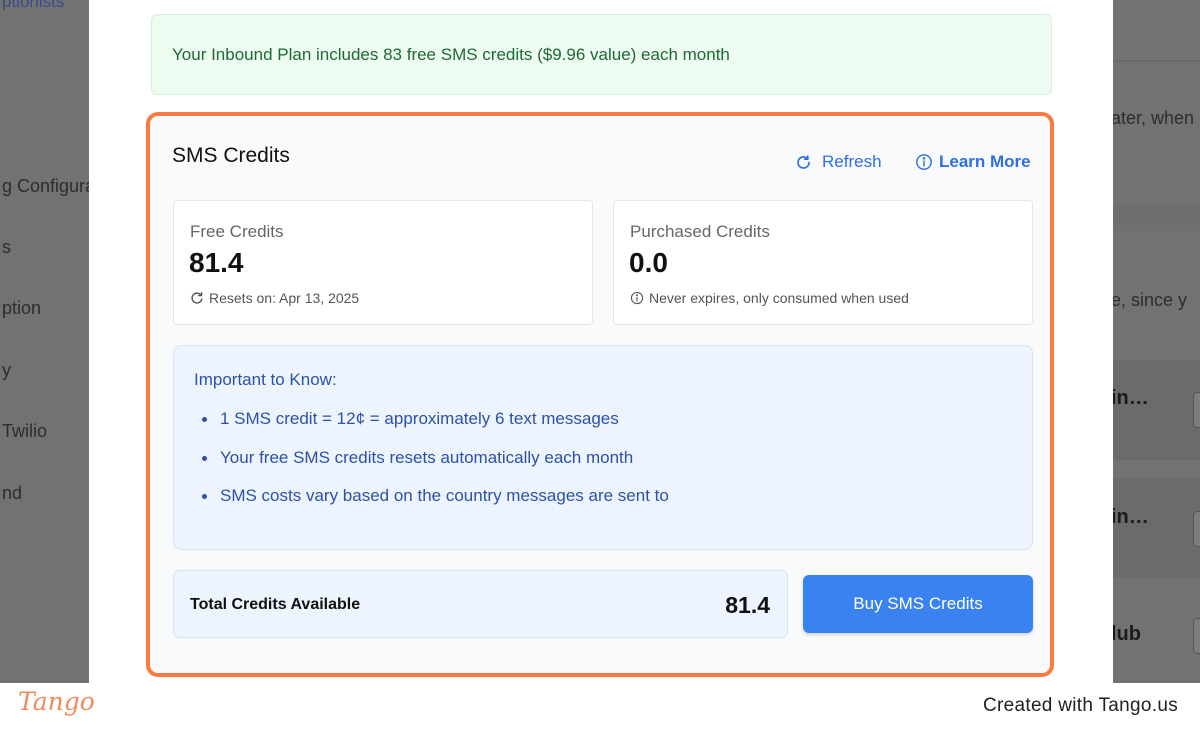 The width and height of the screenshot is (1200, 729). What do you see at coordinates (1080, 705) in the screenshot?
I see `created-with-text: Created with Tango.us` at bounding box center [1080, 705].